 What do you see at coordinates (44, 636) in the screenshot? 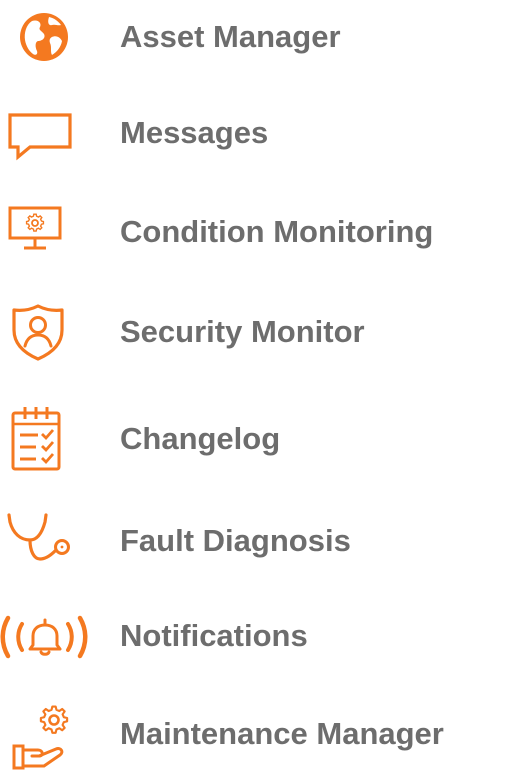
I see `ringing-bell-icon` at bounding box center [44, 636].